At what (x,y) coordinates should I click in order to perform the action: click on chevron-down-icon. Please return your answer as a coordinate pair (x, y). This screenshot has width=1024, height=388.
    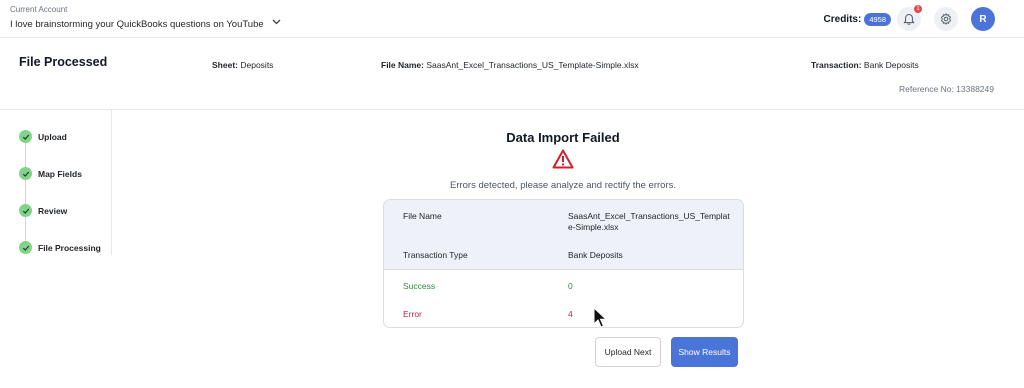
    Looking at the image, I should click on (276, 22).